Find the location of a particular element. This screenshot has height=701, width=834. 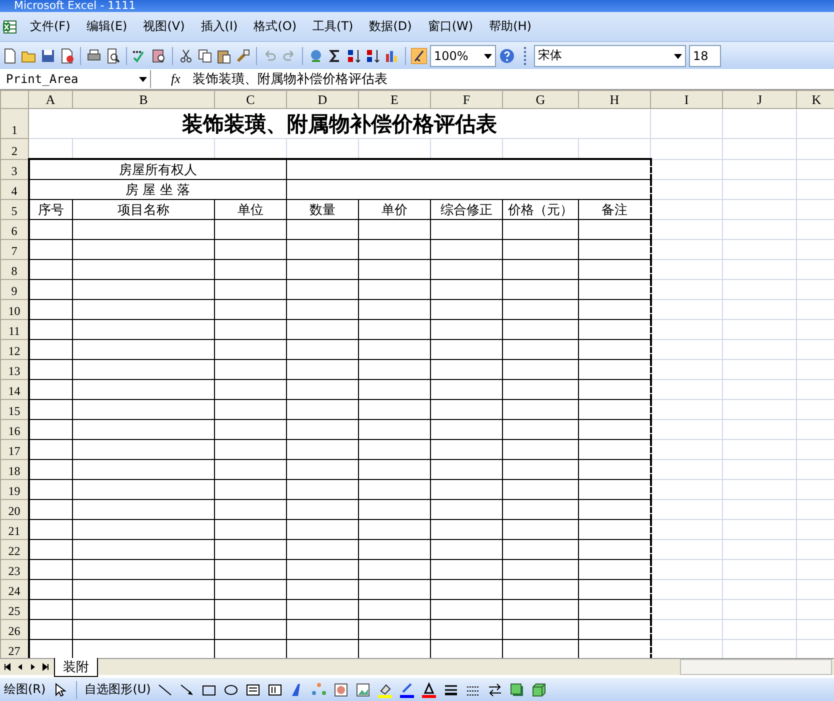

row-header: 25 is located at coordinates (14, 610).